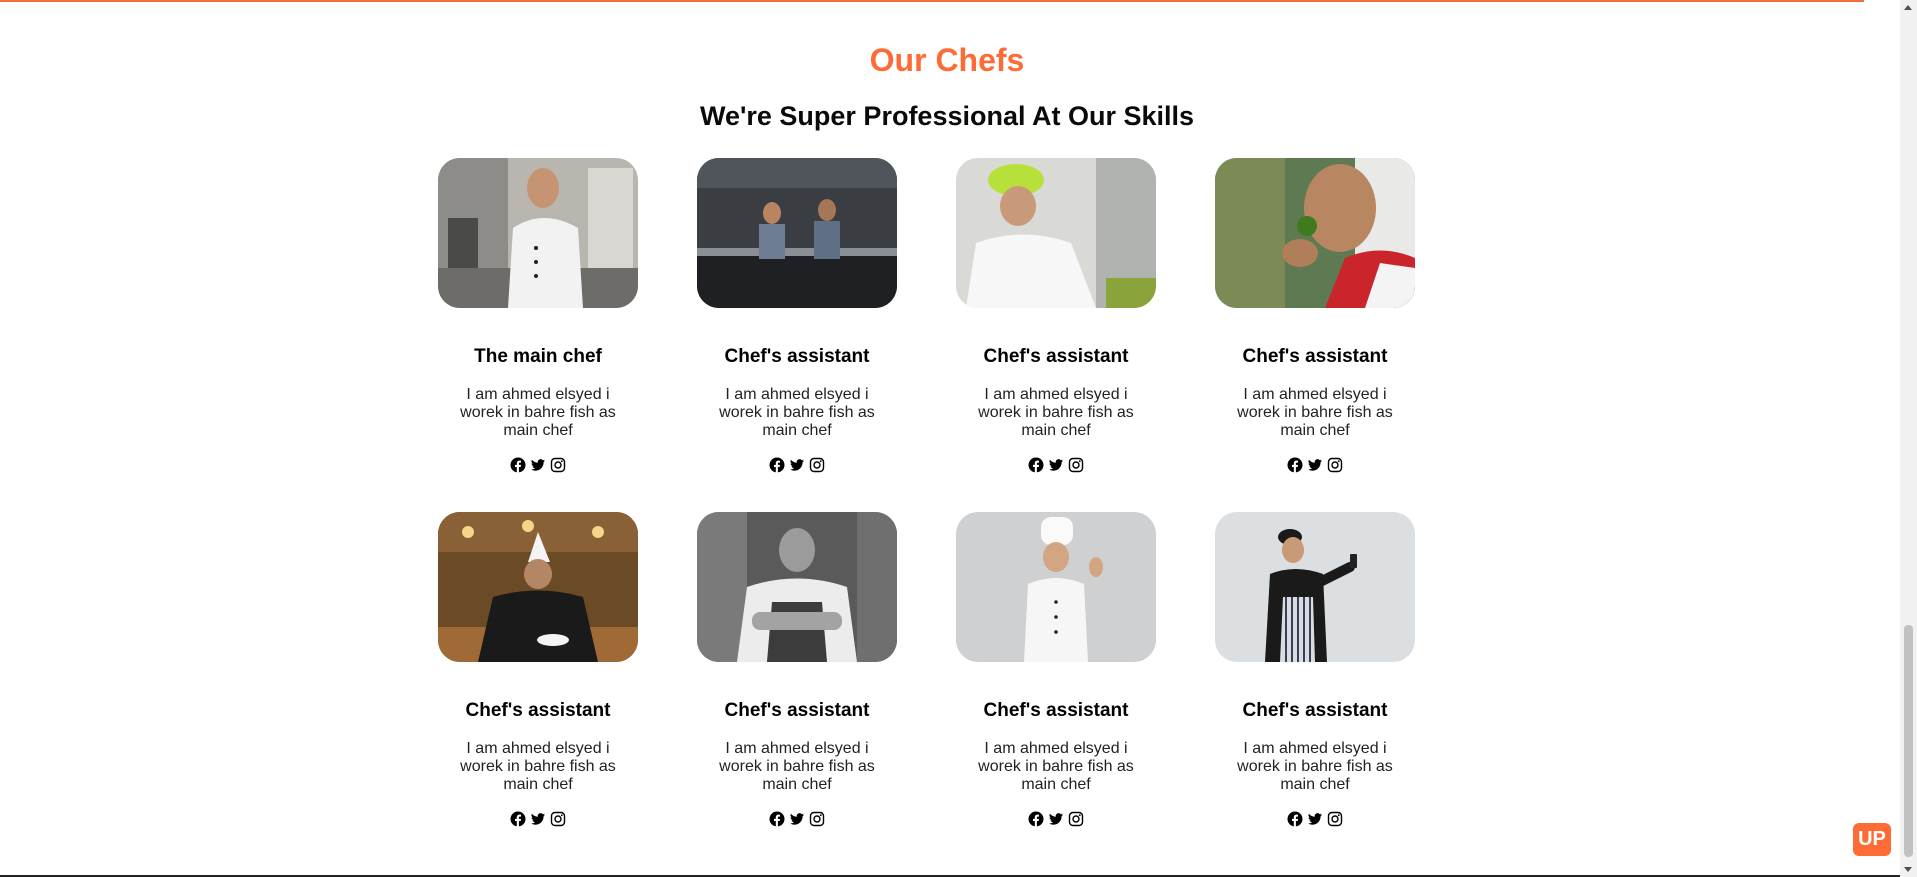 The height and width of the screenshot is (877, 1917). What do you see at coordinates (1056, 233) in the screenshot?
I see `chef-green-hat-photo` at bounding box center [1056, 233].